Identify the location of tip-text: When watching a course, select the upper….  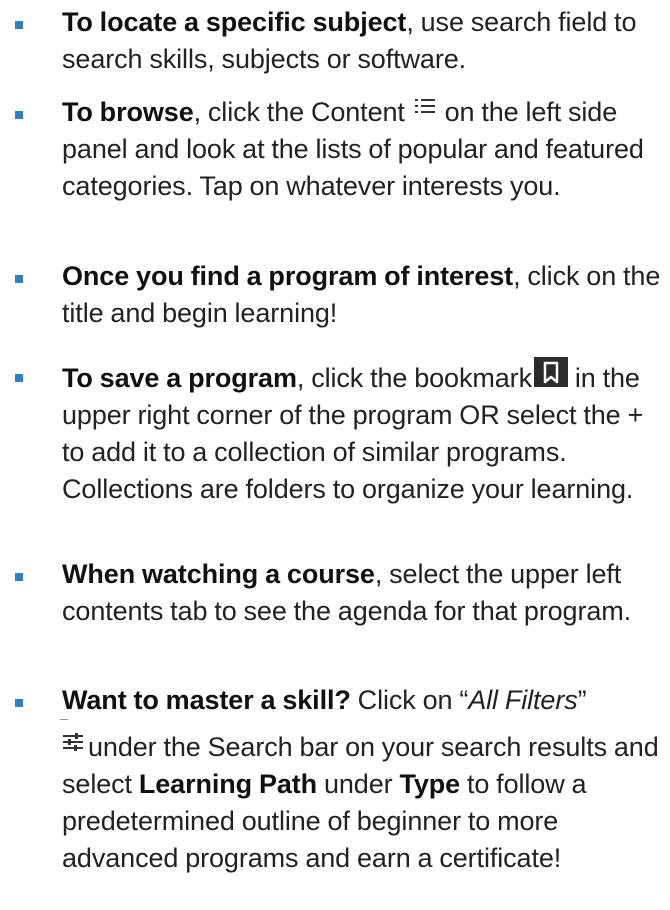
(365, 593).